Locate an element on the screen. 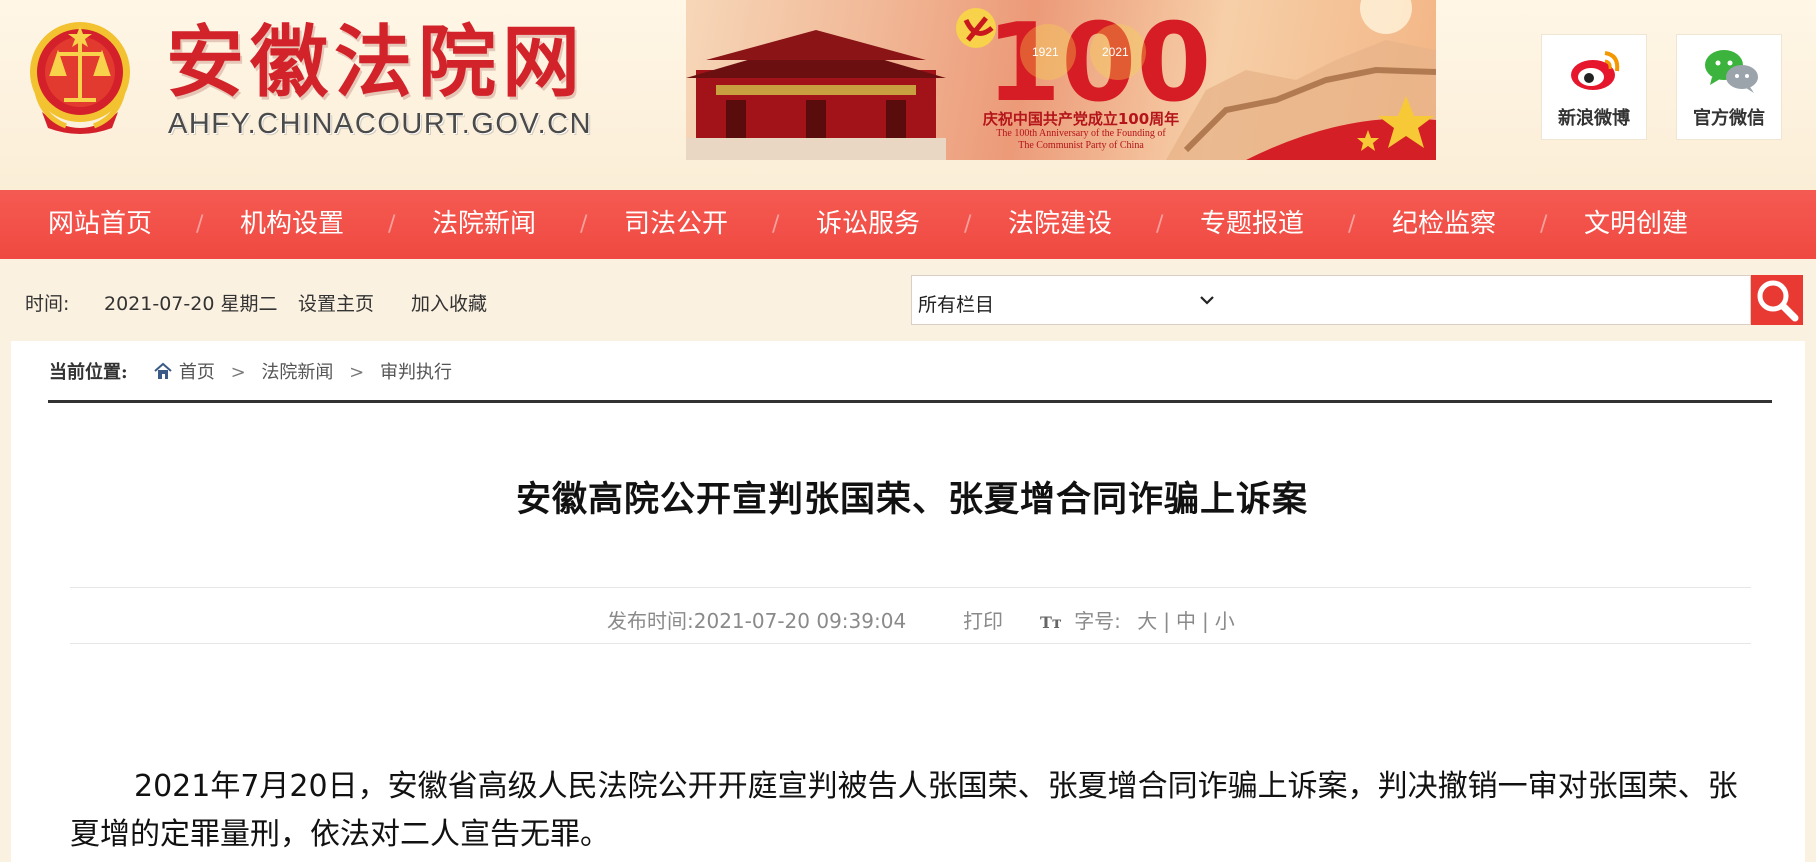  svg-text: 2021 is located at coordinates (1115, 52).